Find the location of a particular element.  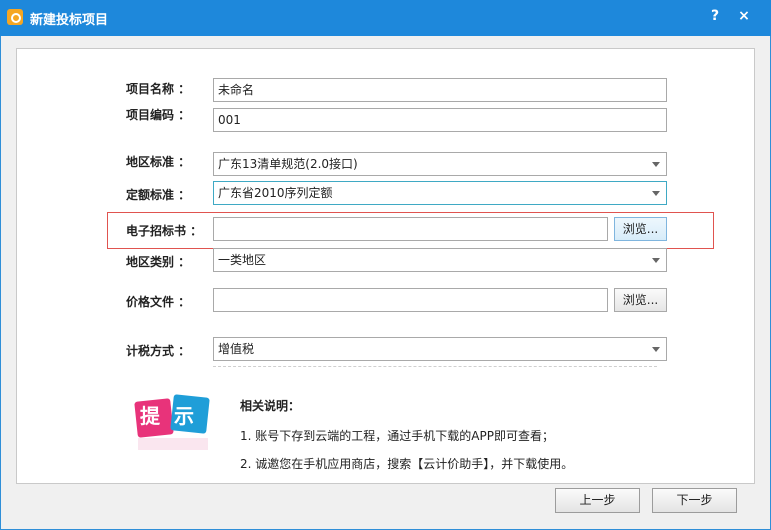

e-tender-doc-label: 电子招标书 ： is located at coordinates (164, 231).